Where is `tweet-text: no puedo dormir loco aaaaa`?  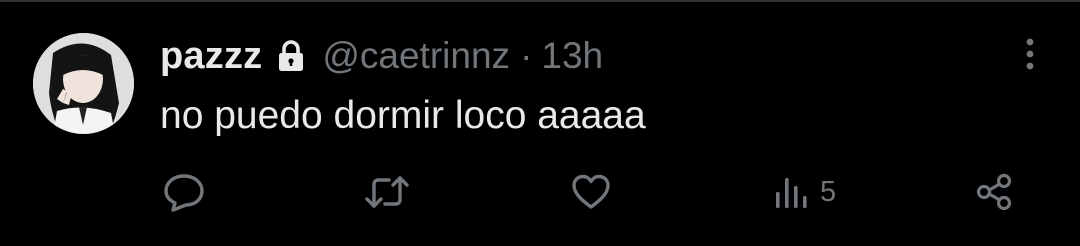 tweet-text: no puedo dormir loco aaaaa is located at coordinates (403, 115).